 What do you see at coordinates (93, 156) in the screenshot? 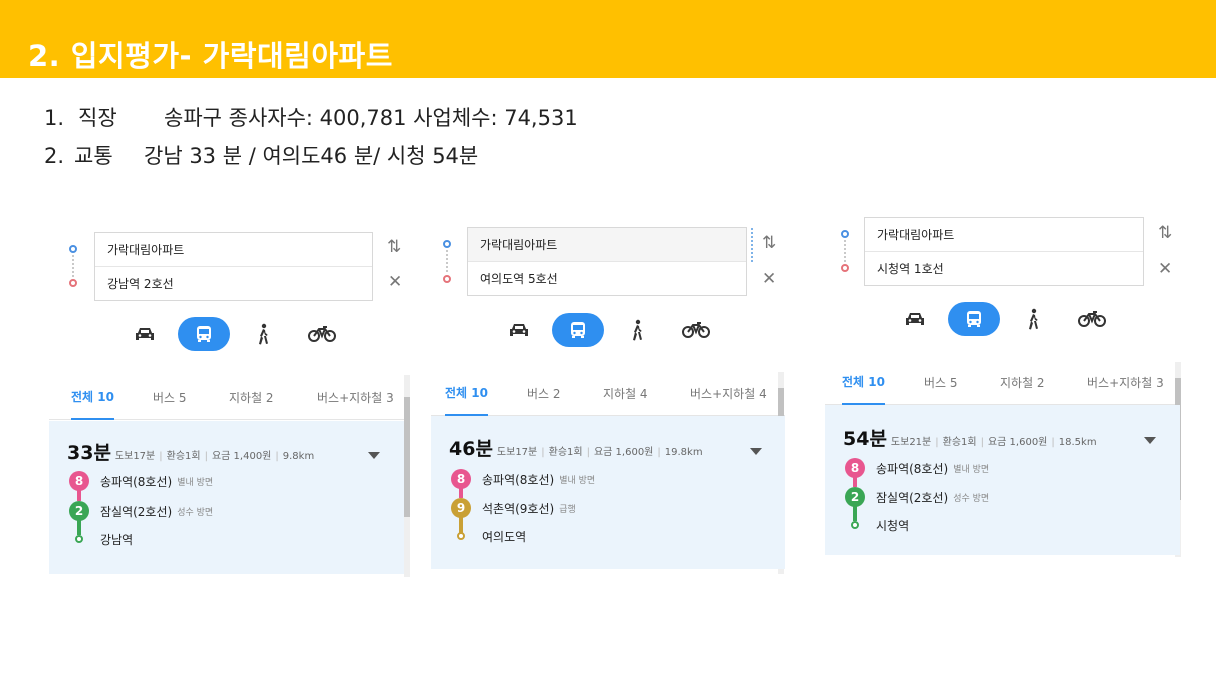
I see `bullet-label: 교통` at bounding box center [93, 156].